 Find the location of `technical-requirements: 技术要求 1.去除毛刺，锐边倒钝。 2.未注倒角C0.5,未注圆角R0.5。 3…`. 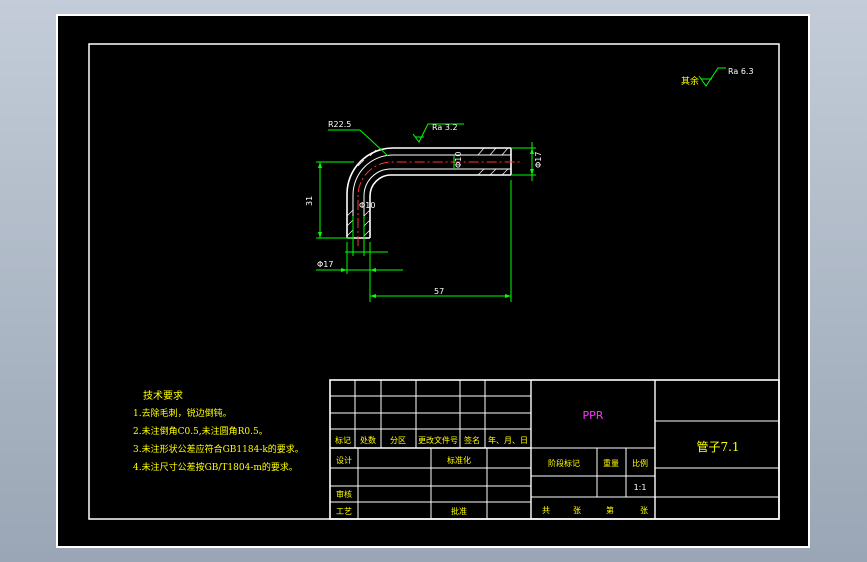

technical-requirements: 技术要求 1.去除毛刺，锐边倒钝。 2.未注倒角C0.5,未注圆角R0.5。 3… is located at coordinates (218, 431).